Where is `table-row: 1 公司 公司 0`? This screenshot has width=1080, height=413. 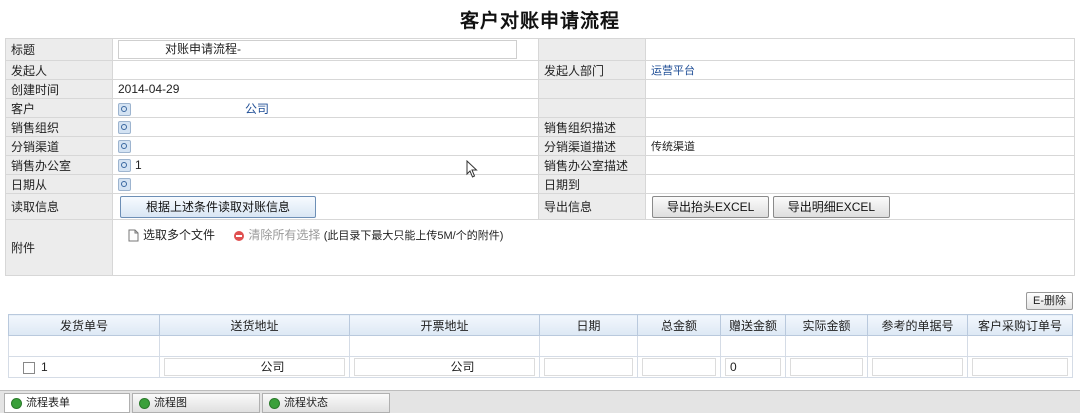
table-row: 1 公司 公司 0 is located at coordinates (540, 367).